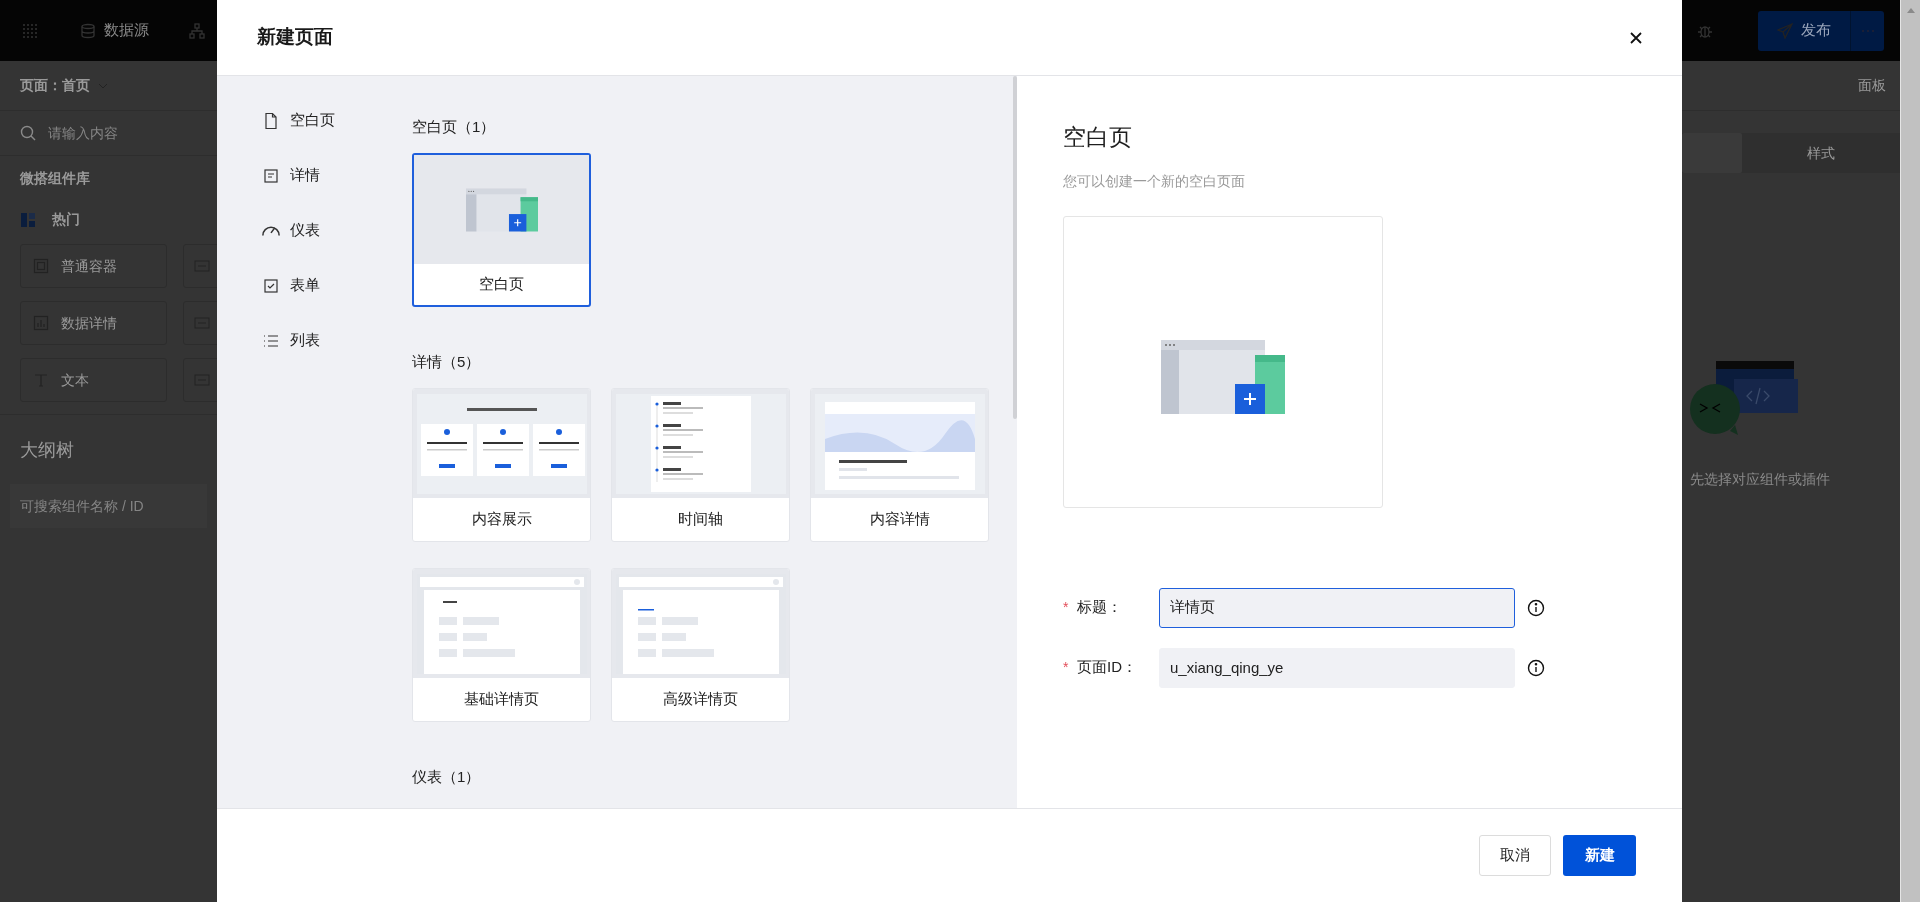 This screenshot has height=902, width=1920. I want to click on create-button: 新建, so click(1599, 855).